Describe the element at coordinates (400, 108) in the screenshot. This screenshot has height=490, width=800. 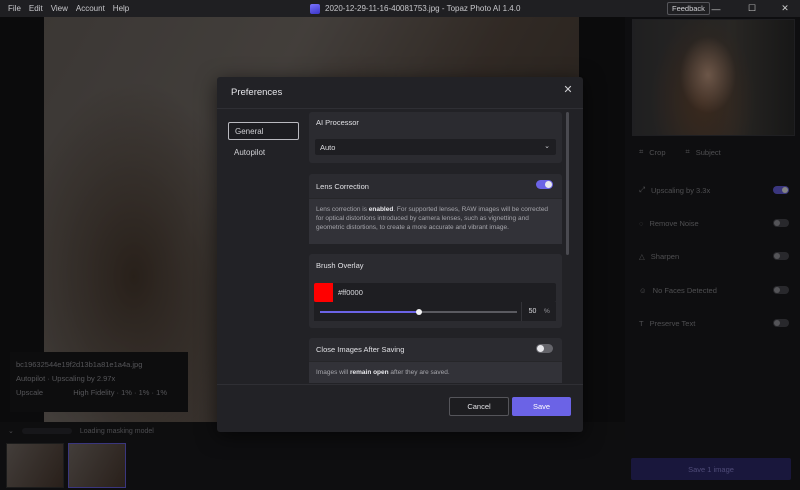
I see `divider` at that location.